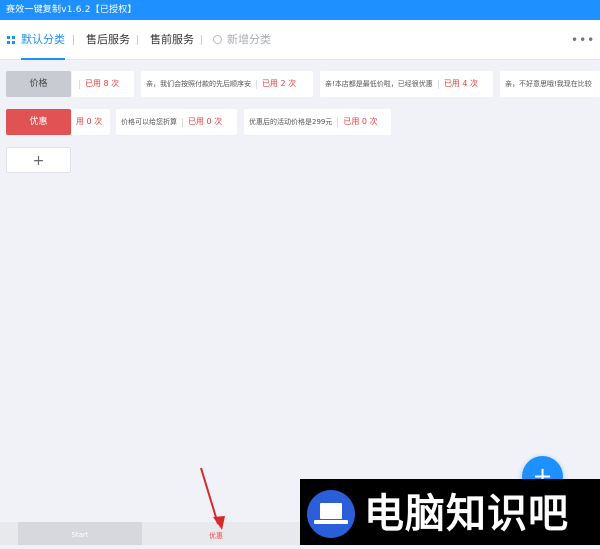  Describe the element at coordinates (291, 122) in the screenshot. I see `phrase-text: 优惠后的活动价格是299元` at that location.